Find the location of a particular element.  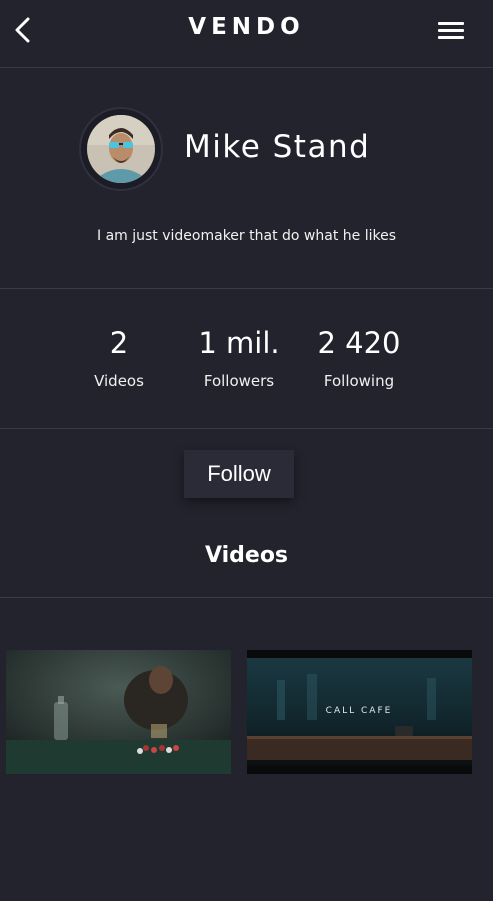

app-logo: VENDO is located at coordinates (246, 27).